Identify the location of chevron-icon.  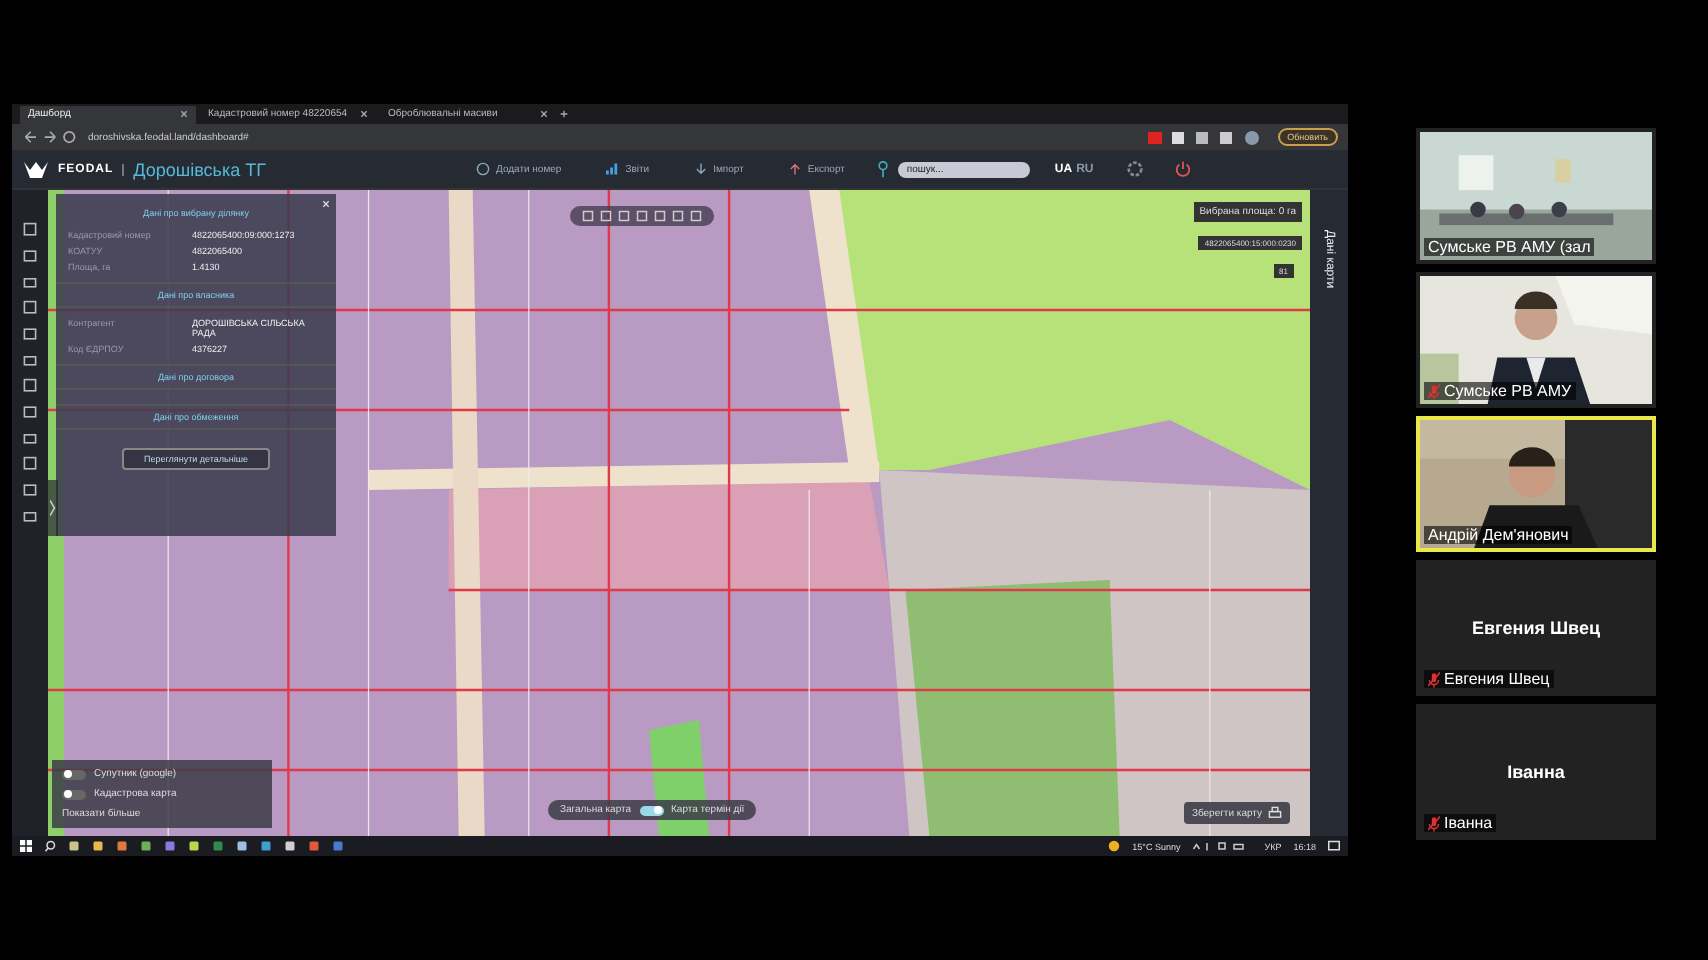
(53, 508).